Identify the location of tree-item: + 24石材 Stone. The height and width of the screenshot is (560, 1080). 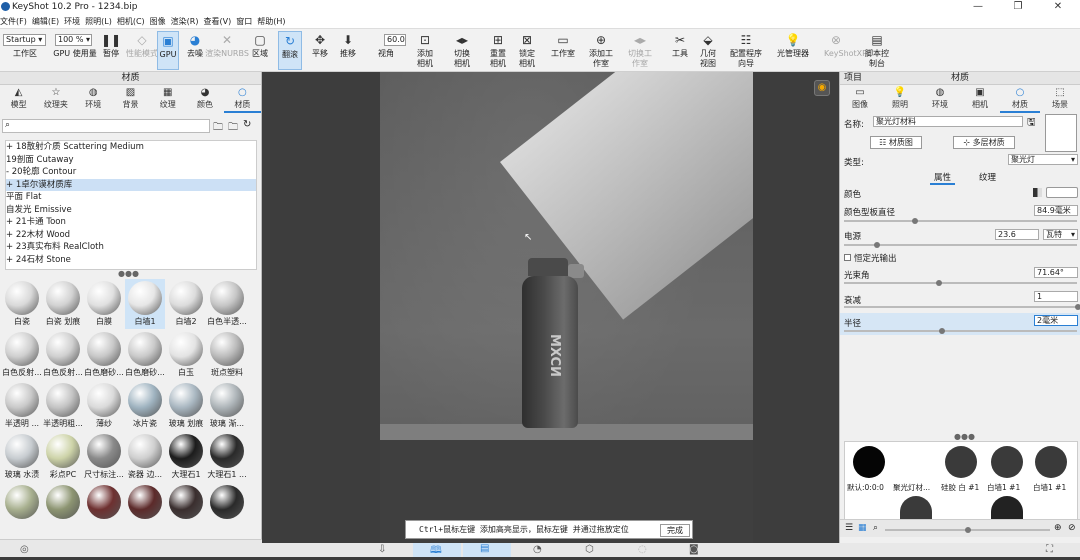
(131, 260).